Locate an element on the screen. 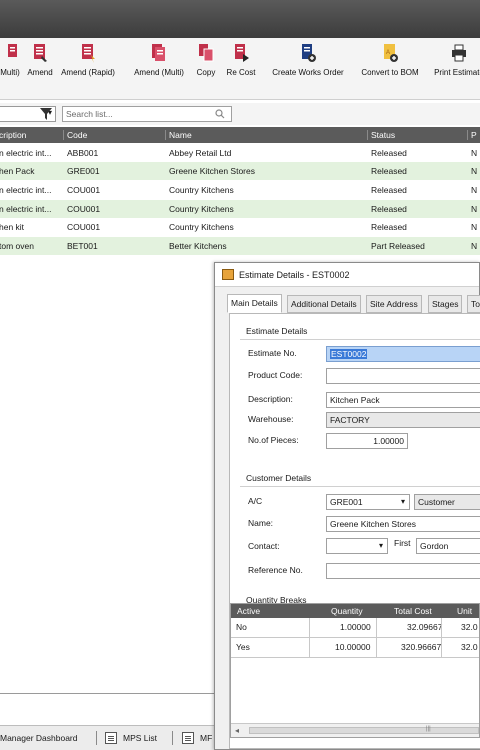  grip-icon: ||| is located at coordinates (428, 729).